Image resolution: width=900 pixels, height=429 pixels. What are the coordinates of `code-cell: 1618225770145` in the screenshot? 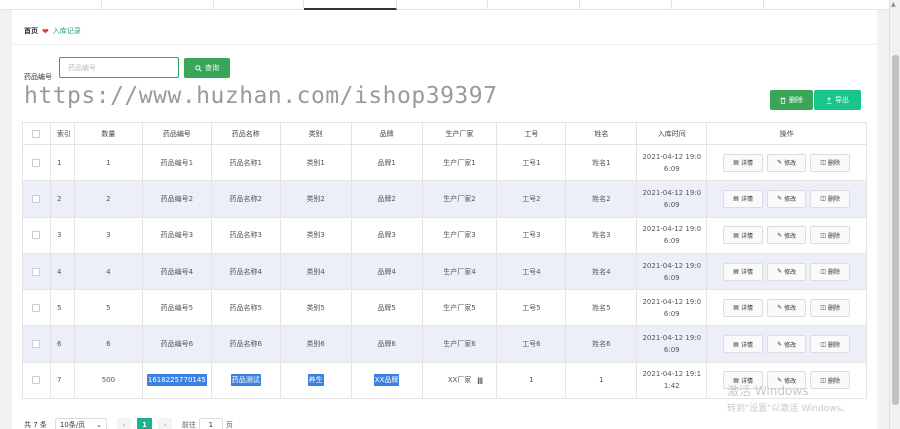 It's located at (177, 380).